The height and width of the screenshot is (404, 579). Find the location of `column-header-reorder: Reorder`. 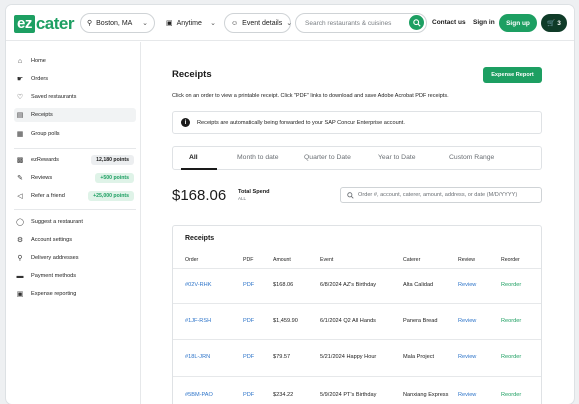

column-header-reorder: Reorder is located at coordinates (510, 260).